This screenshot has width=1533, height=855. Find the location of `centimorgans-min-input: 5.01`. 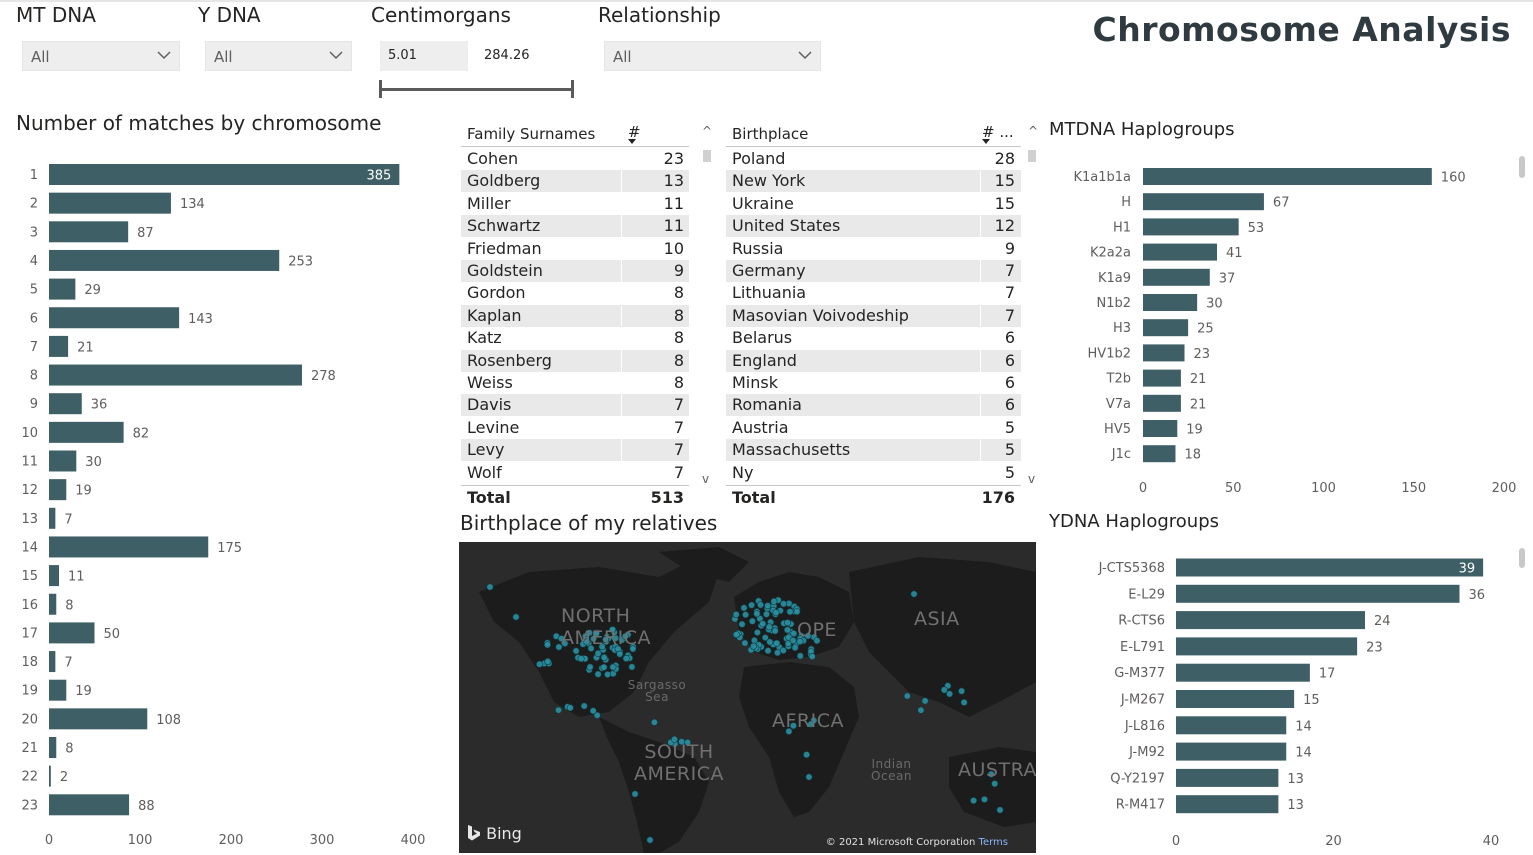

centimorgans-min-input: 5.01 is located at coordinates (424, 56).